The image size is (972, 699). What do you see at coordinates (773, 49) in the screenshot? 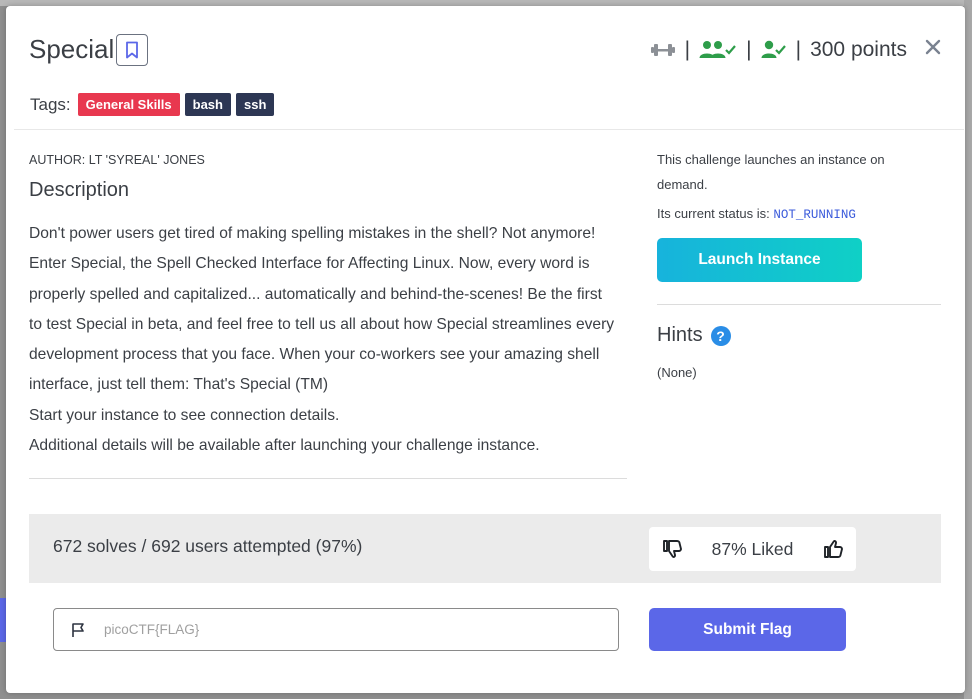
I see `user-check-icon` at bounding box center [773, 49].